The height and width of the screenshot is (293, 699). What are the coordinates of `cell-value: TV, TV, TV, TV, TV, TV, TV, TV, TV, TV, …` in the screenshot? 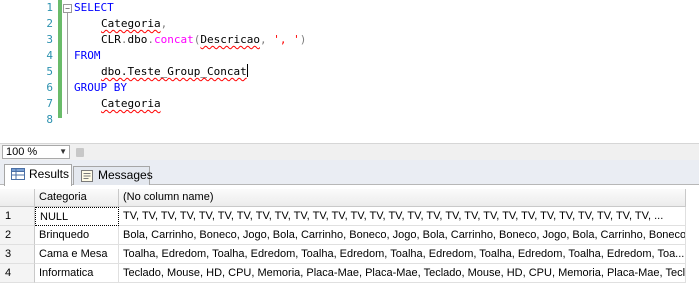 It's located at (402, 216).